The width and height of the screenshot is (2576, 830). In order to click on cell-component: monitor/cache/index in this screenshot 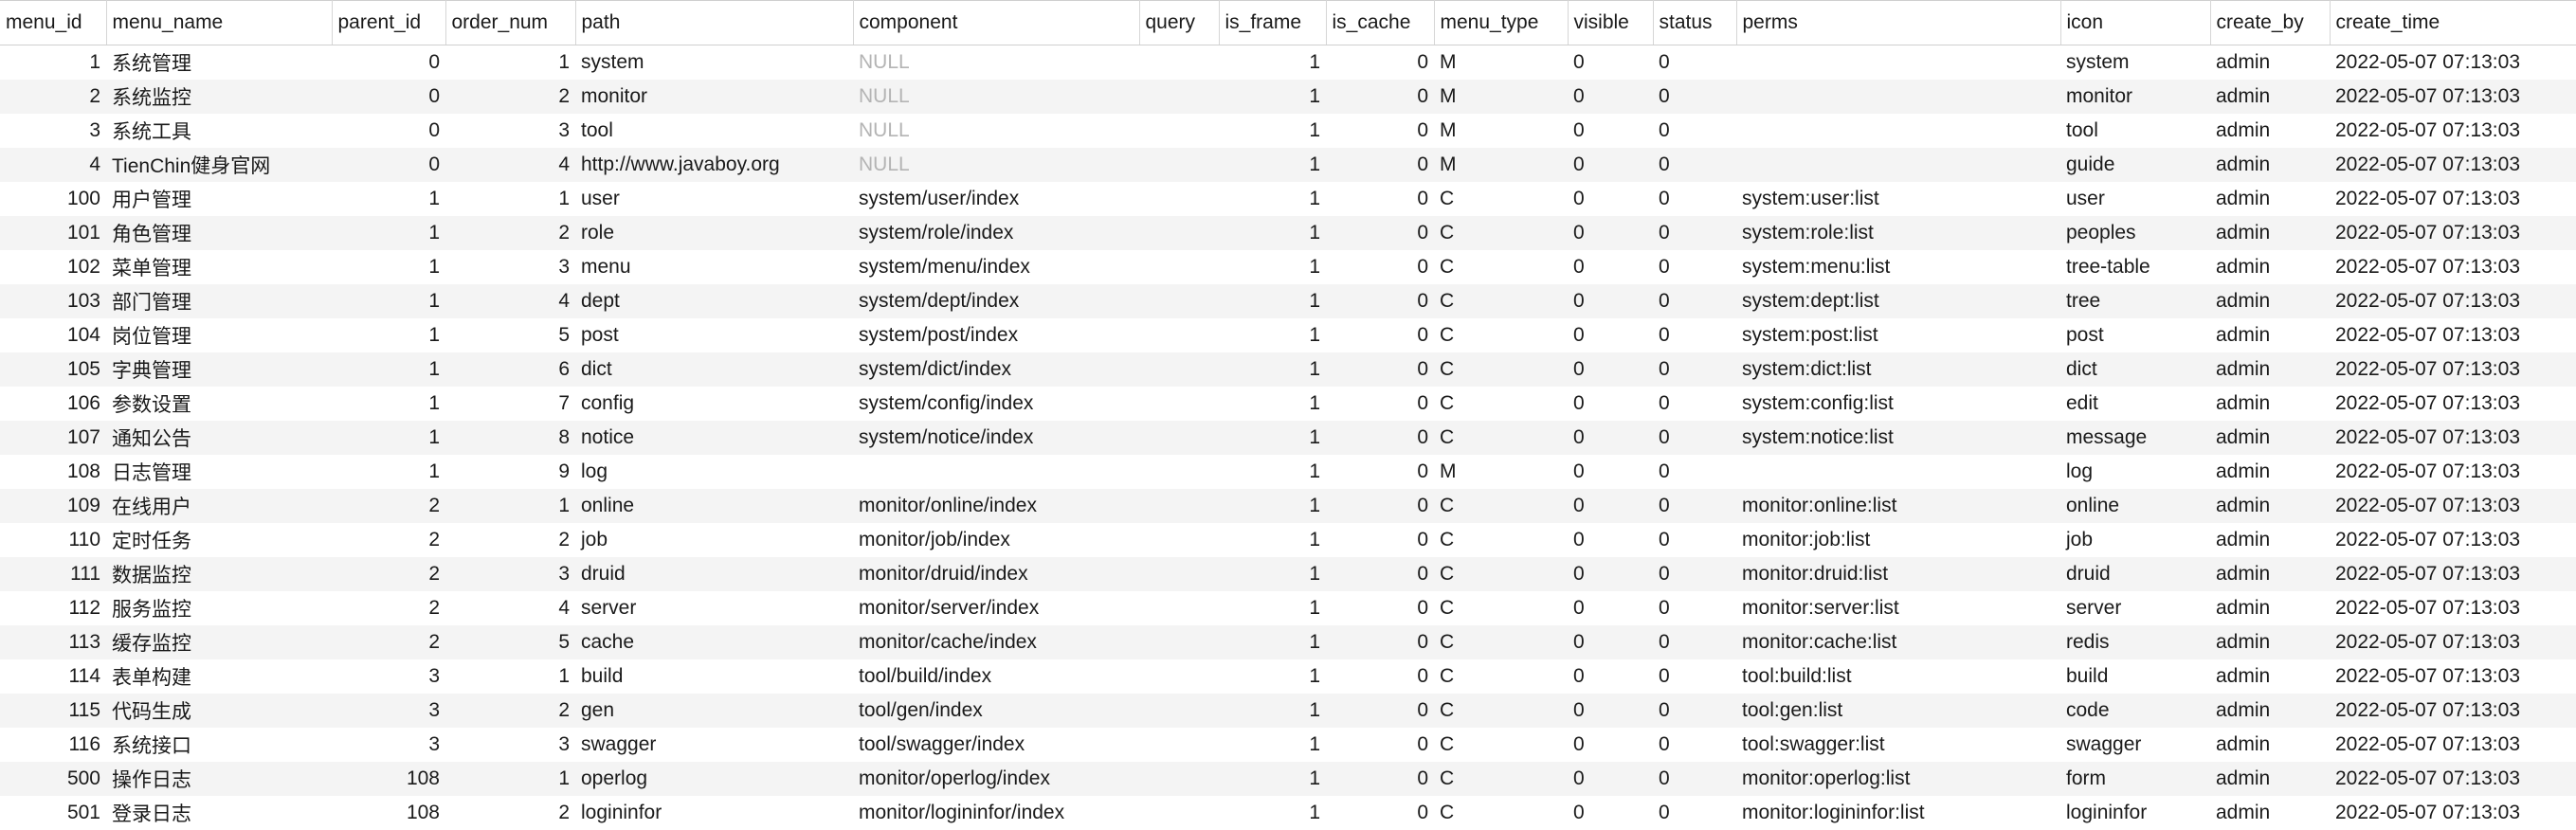, I will do `click(996, 642)`.